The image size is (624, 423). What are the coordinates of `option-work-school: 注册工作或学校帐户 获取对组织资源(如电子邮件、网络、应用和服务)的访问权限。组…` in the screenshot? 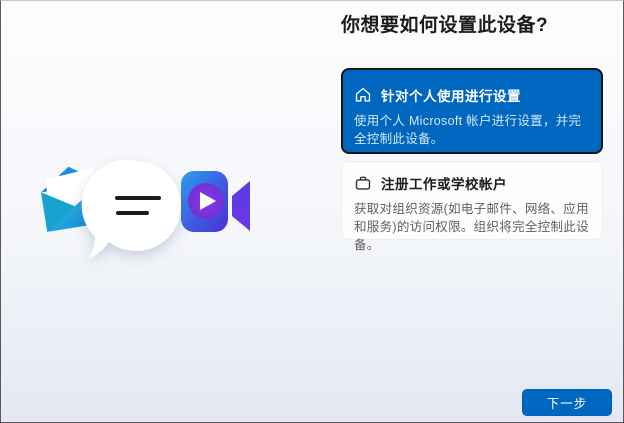 It's located at (472, 206).